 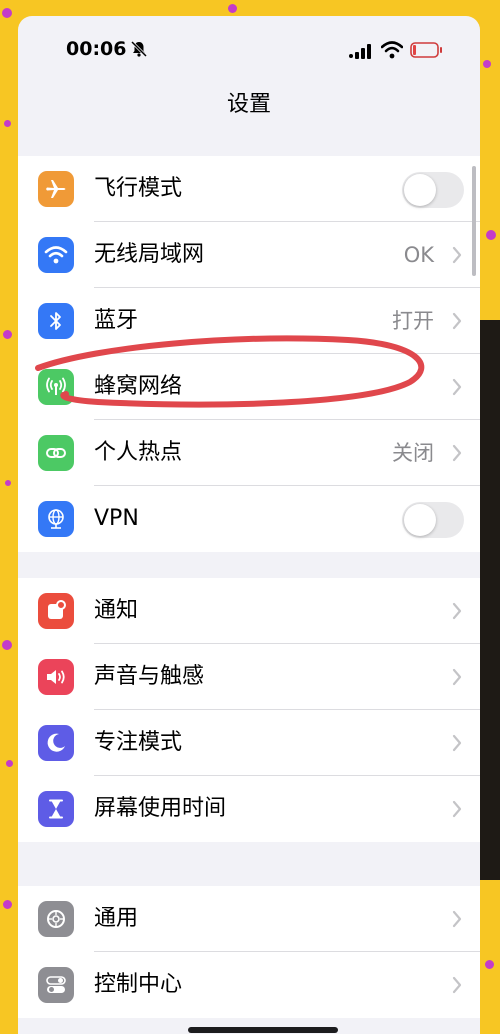 I want to click on settings-row-focus: 专注模式, so click(x=249, y=743).